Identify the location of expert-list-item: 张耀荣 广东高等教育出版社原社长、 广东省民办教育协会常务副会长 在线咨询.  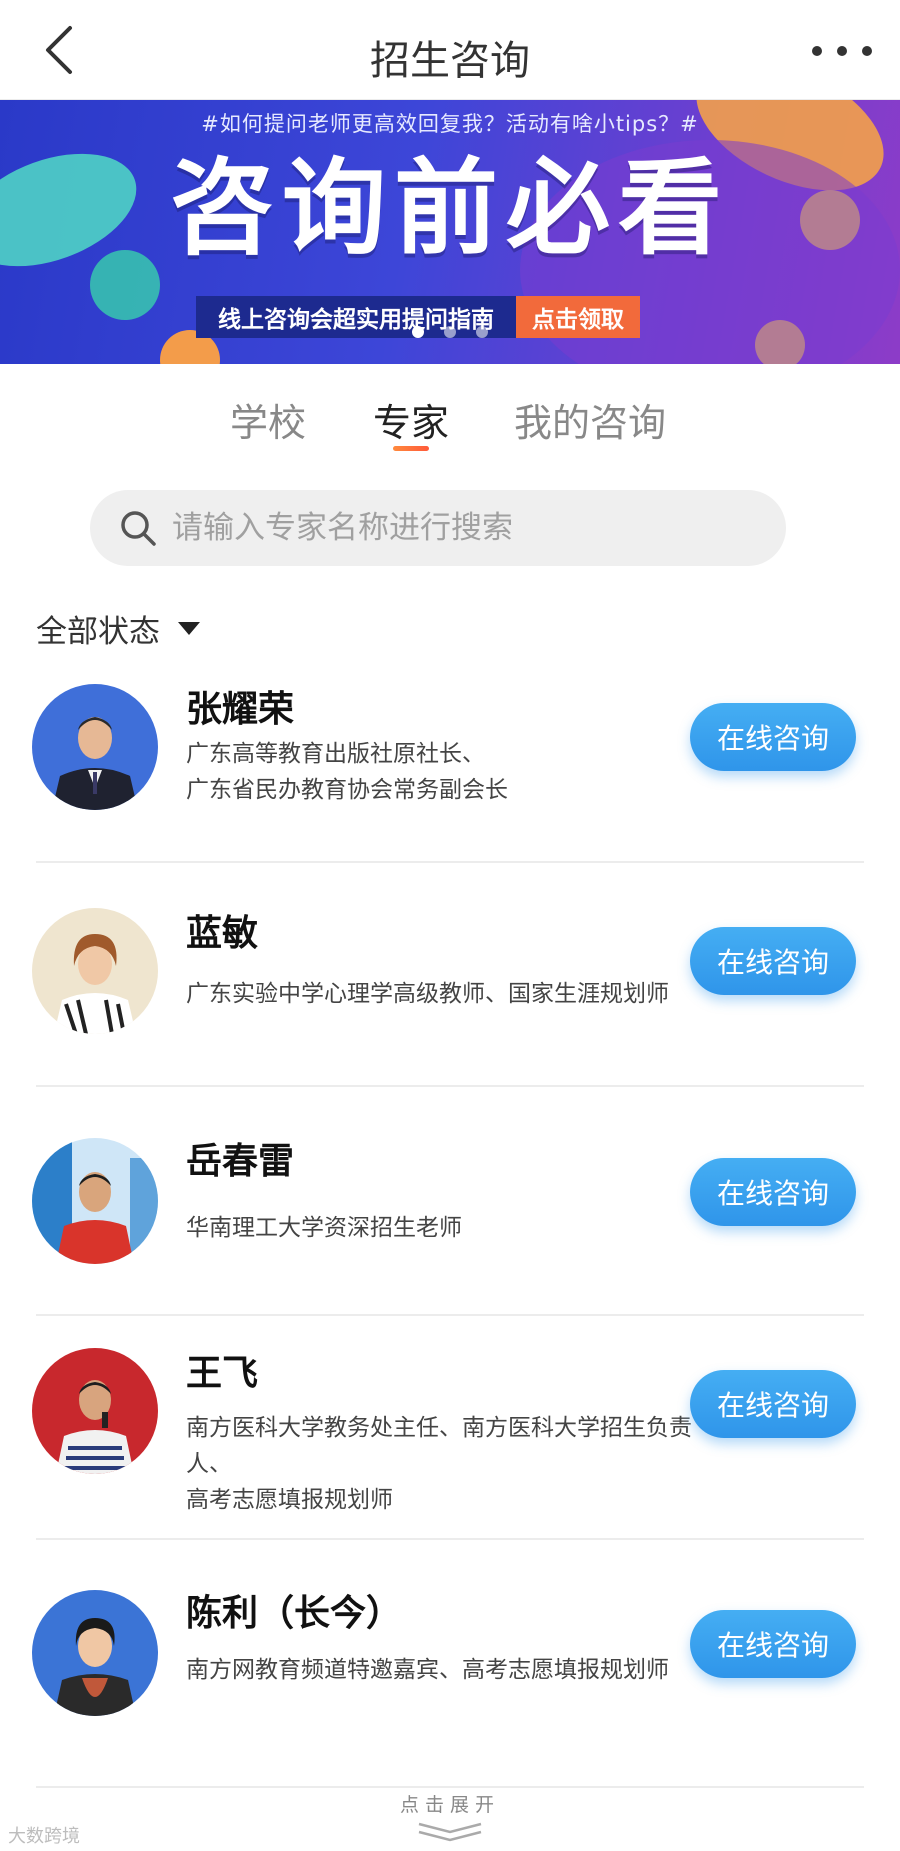
(450, 761).